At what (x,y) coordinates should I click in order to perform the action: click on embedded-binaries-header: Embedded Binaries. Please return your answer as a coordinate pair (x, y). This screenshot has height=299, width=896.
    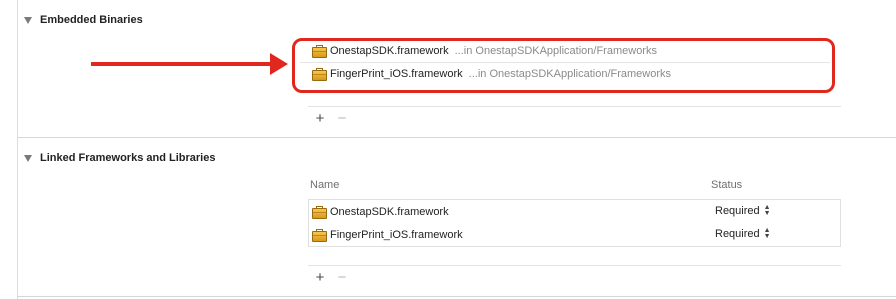
    Looking at the image, I should click on (83, 20).